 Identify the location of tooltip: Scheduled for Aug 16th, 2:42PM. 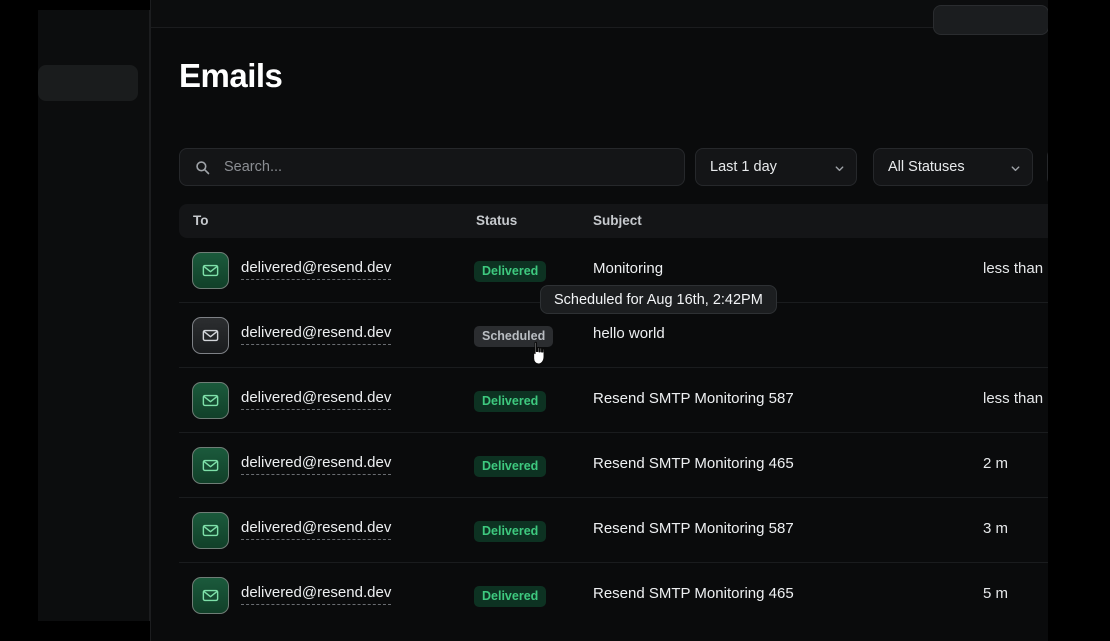
(658, 299).